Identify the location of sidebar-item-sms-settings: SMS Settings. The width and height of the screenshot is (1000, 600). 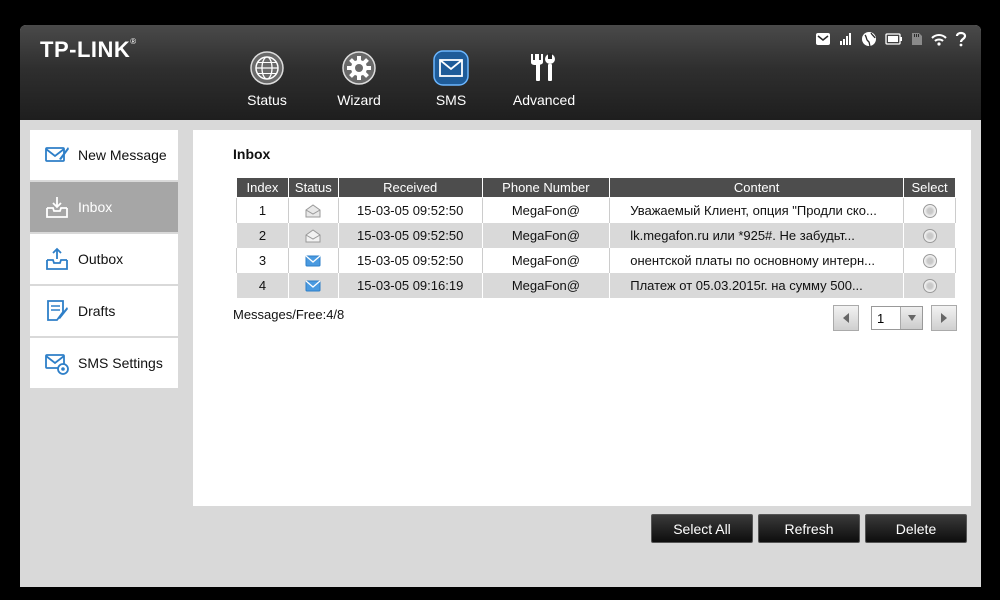
(104, 363).